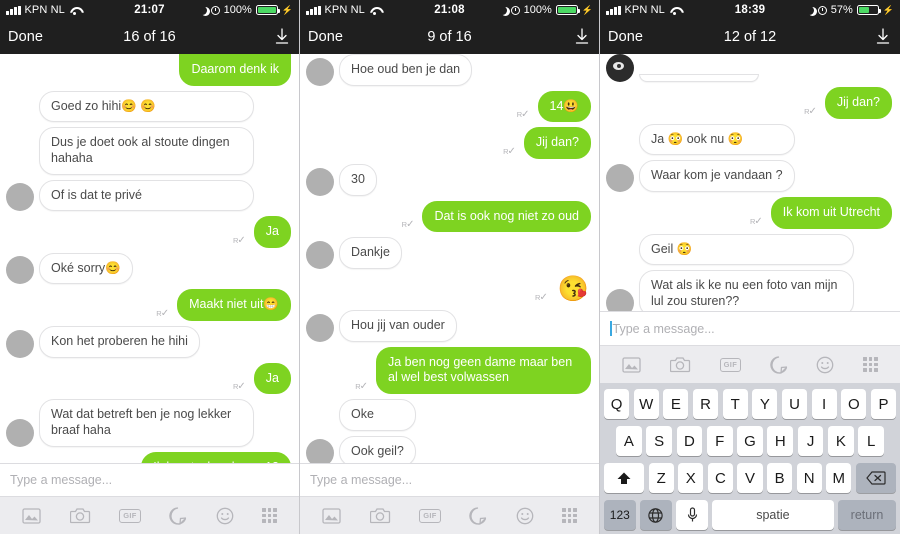 This screenshot has width=900, height=534. I want to click on key-Z: Z, so click(661, 478).